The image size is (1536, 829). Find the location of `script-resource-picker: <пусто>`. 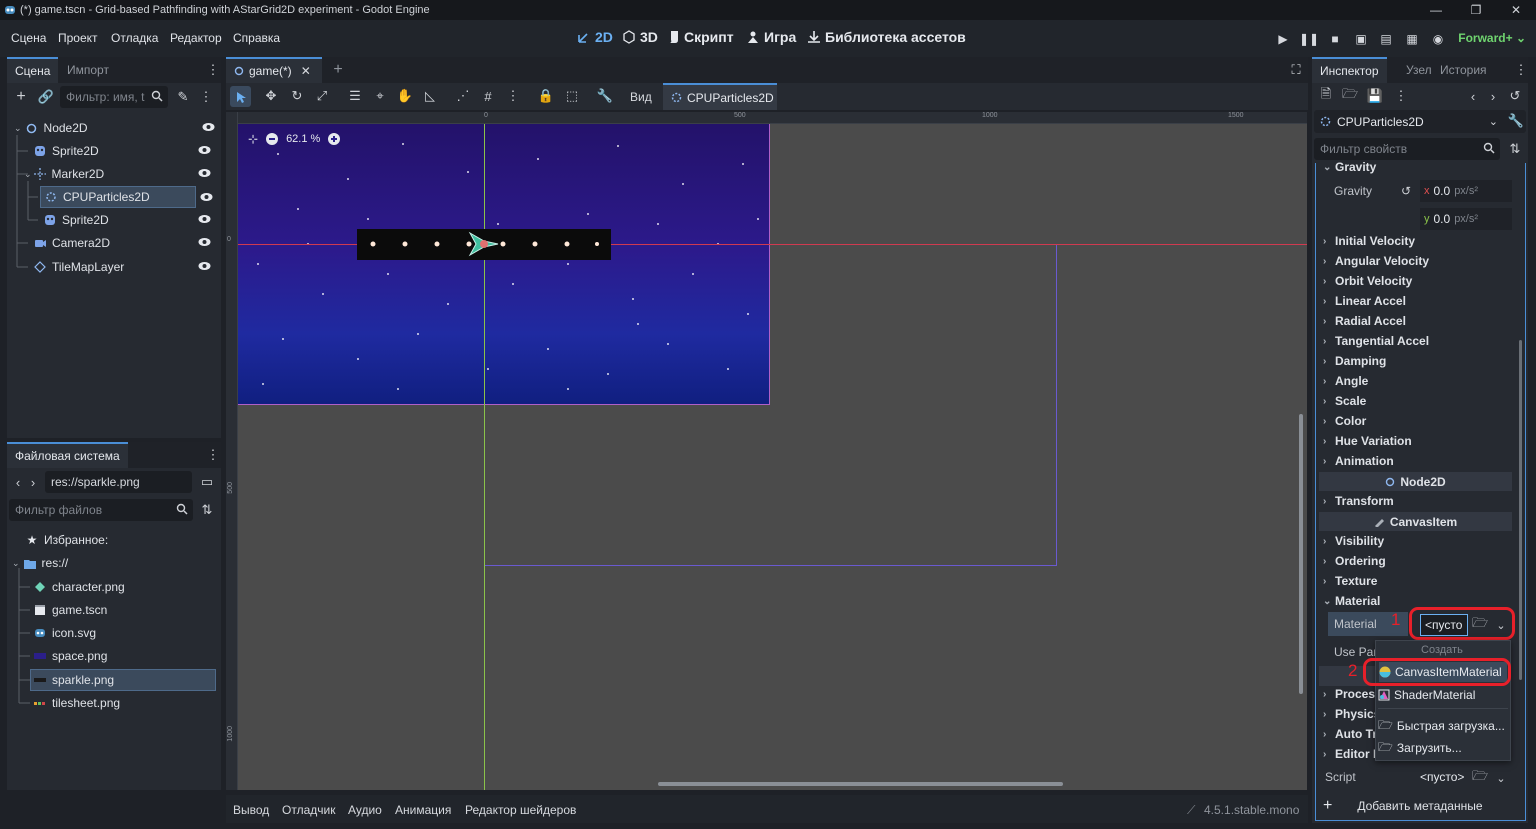

script-resource-picker: <пусто> is located at coordinates (1442, 777).